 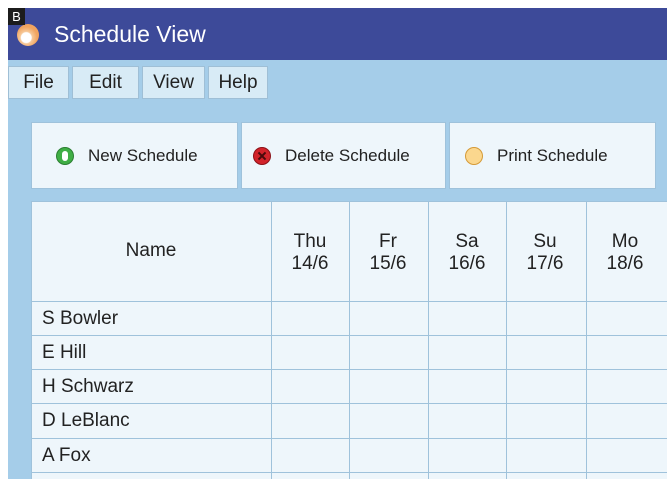 What do you see at coordinates (337, 34) in the screenshot?
I see `title-bar: Schedule View` at bounding box center [337, 34].